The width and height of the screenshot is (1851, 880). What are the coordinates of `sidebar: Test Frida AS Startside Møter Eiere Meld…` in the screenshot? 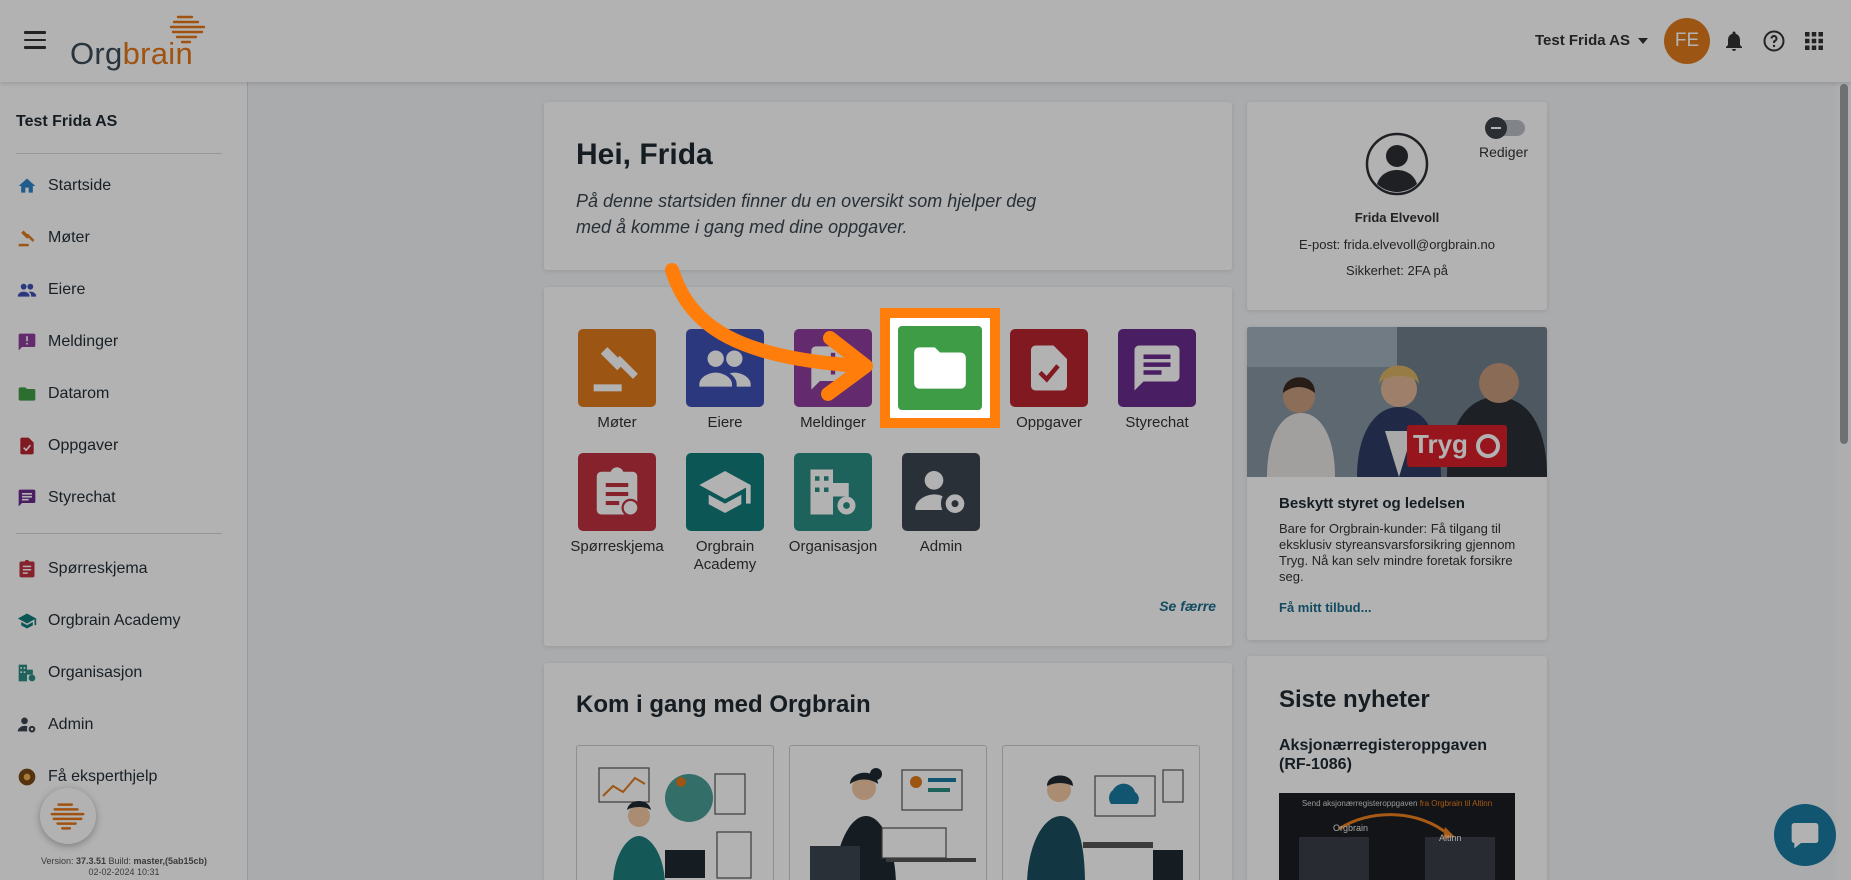 It's located at (124, 481).